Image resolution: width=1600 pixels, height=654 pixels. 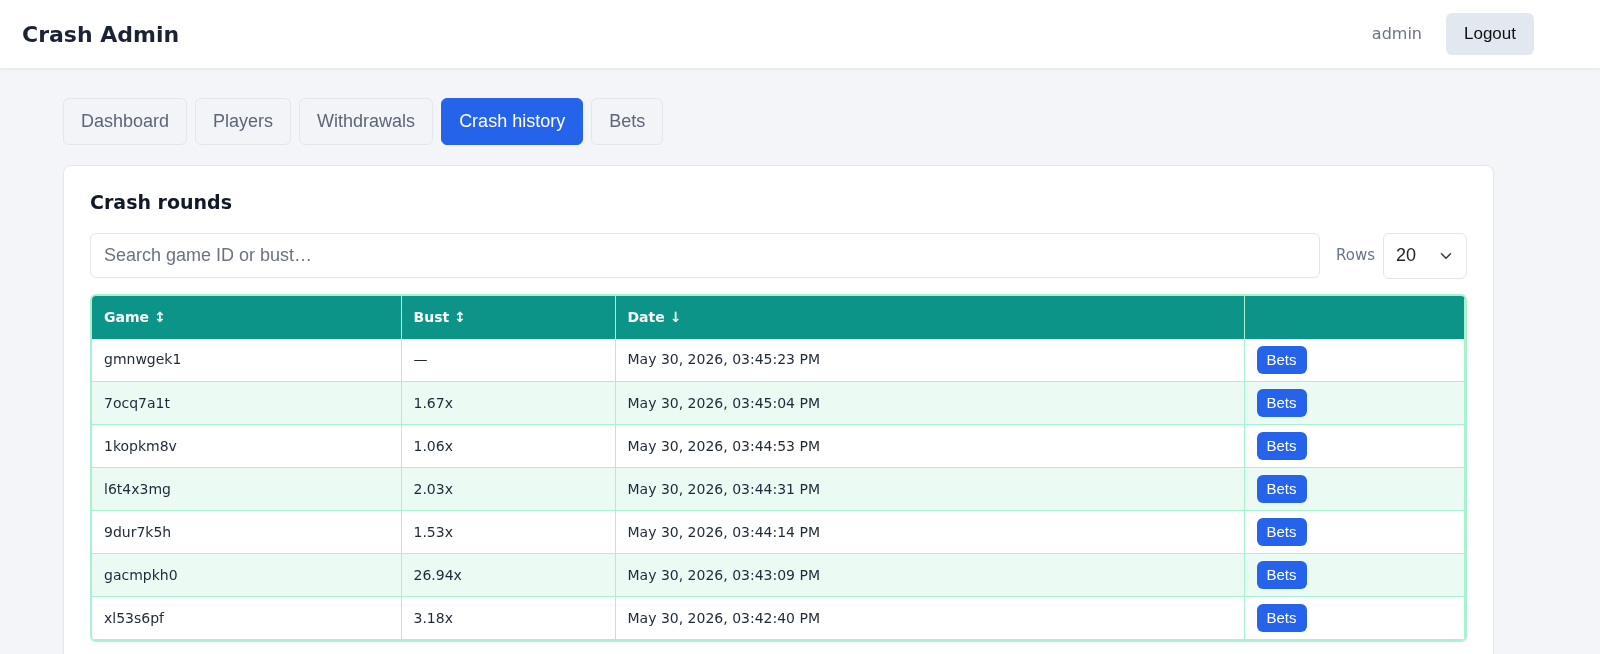 I want to click on table-cell: 26.94x, so click(x=508, y=575).